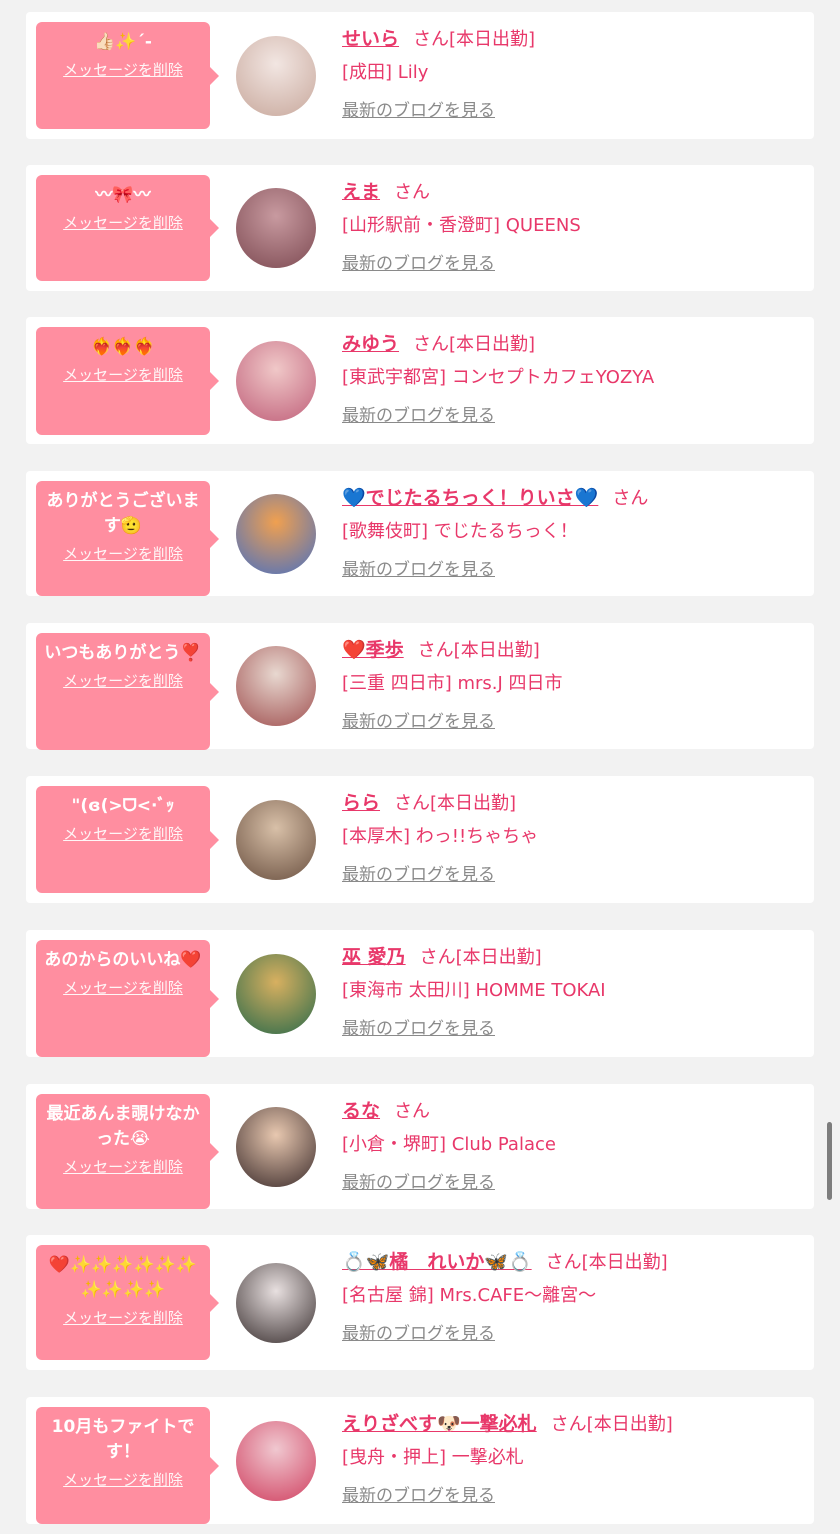 This screenshot has width=840, height=1534. I want to click on message-bubble: 〰🎀〰メッセージを削除, so click(127, 228).